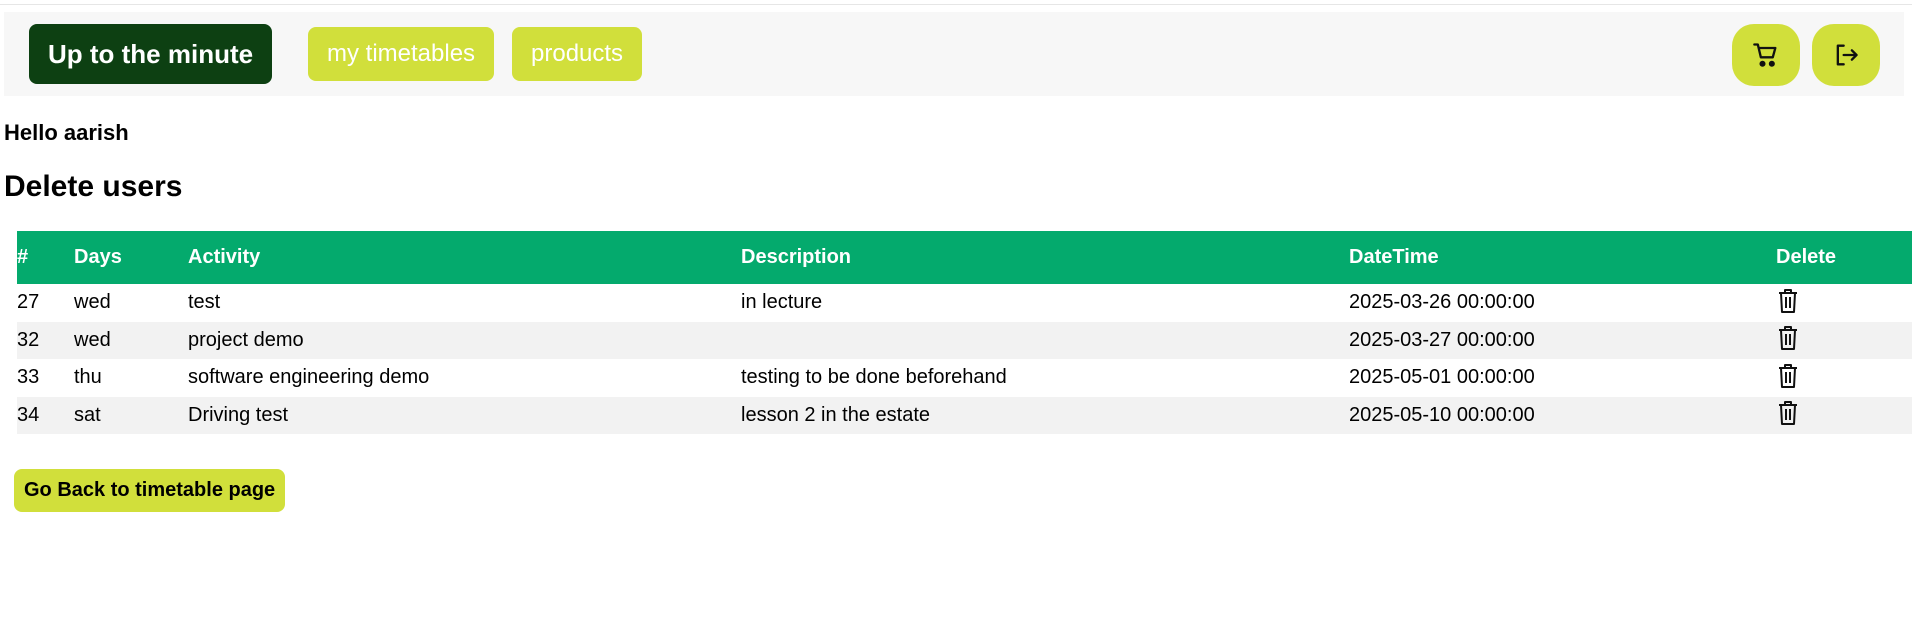 Image resolution: width=1912 pixels, height=622 pixels. I want to click on cell-datetime: 2025-03-27 00:00:00, so click(1442, 339).